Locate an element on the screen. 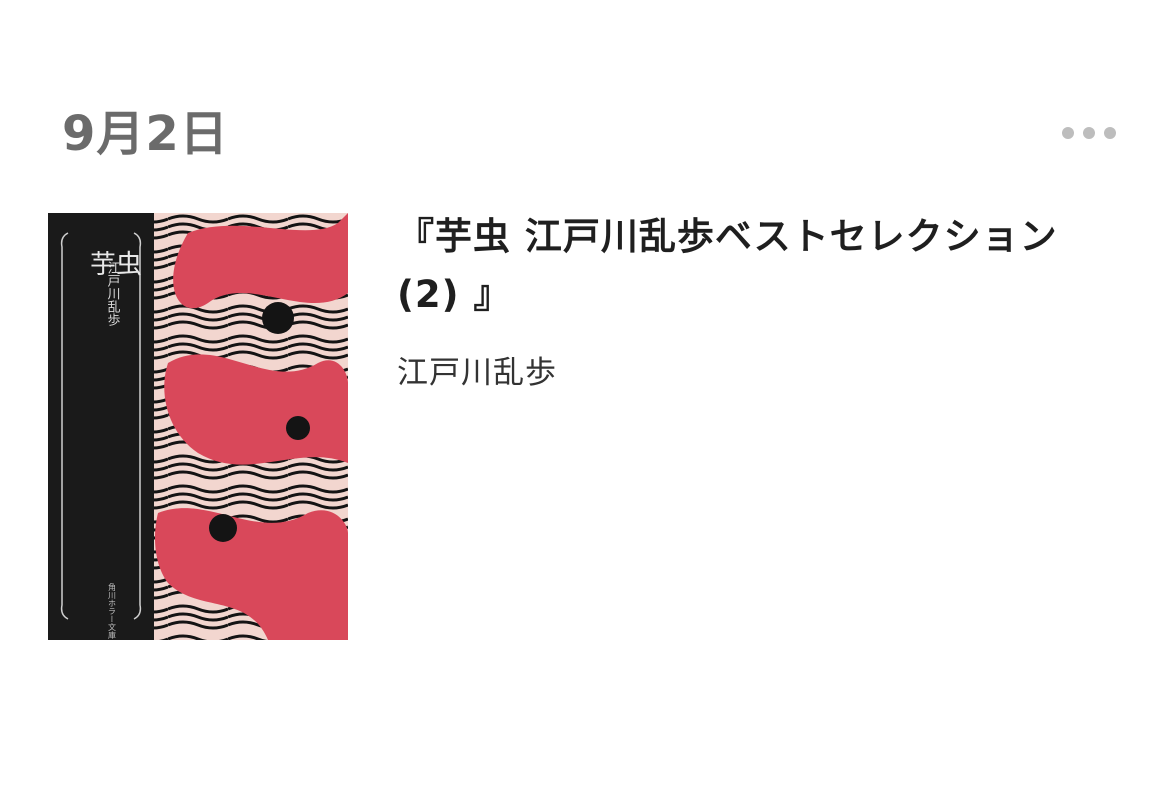 This screenshot has height=808, width=1169. entry-date: 9月2日 is located at coordinates (145, 134).